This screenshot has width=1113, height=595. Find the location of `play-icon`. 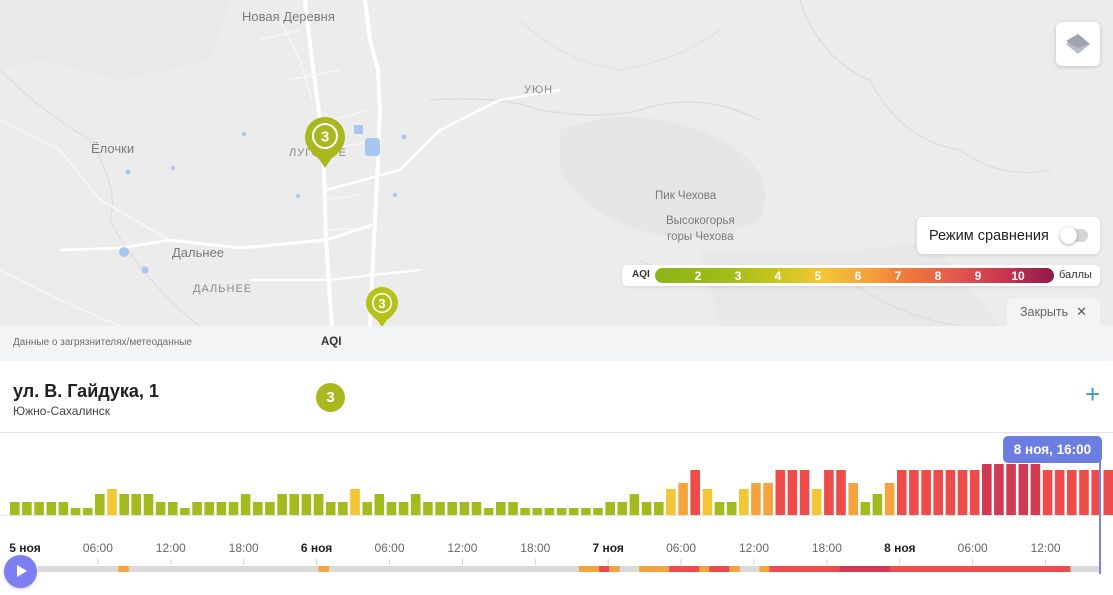

play-icon is located at coordinates (20, 571).